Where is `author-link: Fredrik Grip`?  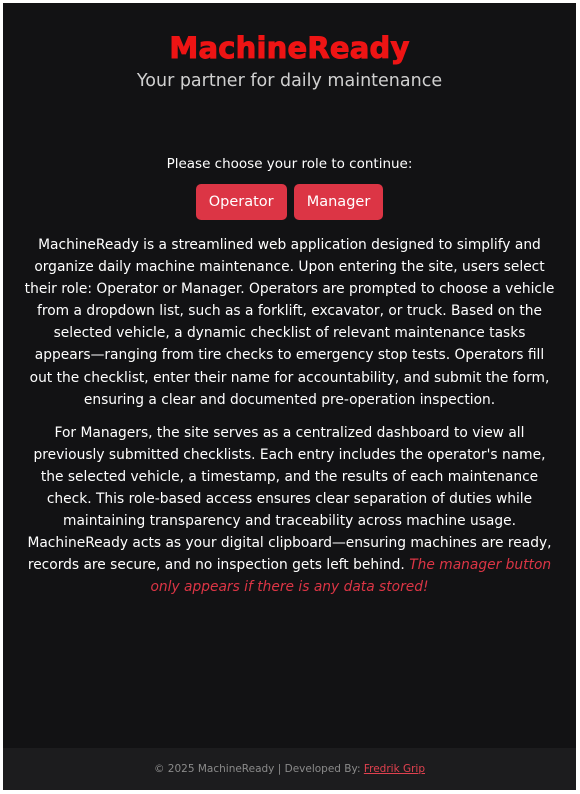
author-link: Fredrik Grip is located at coordinates (394, 769).